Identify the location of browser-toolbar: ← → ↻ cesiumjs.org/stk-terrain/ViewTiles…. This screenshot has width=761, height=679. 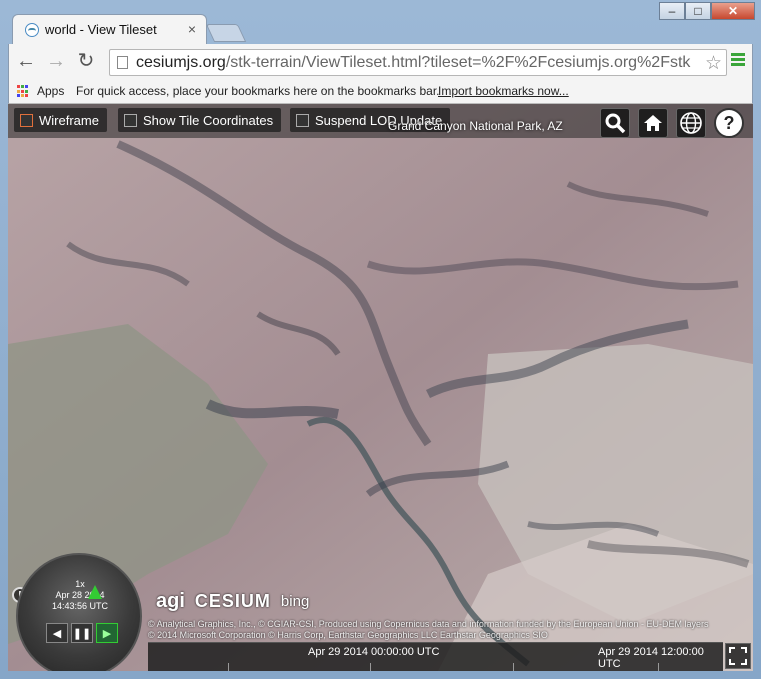
(380, 62).